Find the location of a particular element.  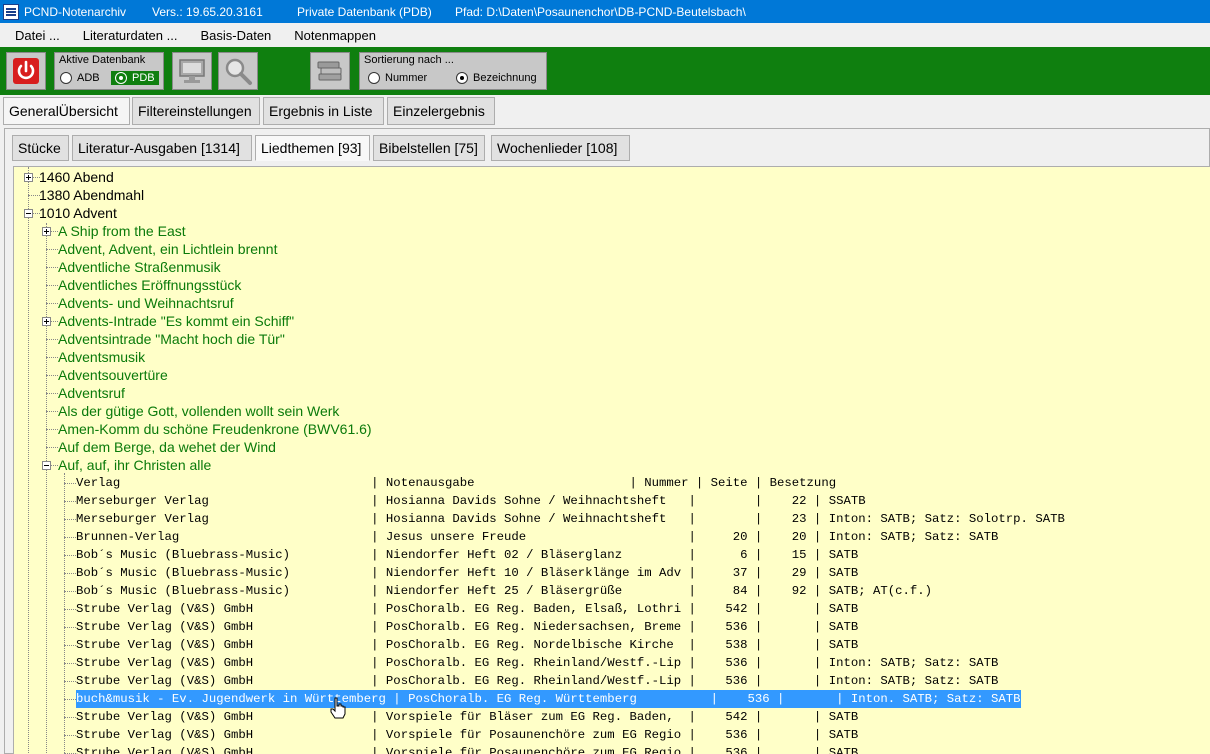

collapse-toggle is located at coordinates (46, 465).